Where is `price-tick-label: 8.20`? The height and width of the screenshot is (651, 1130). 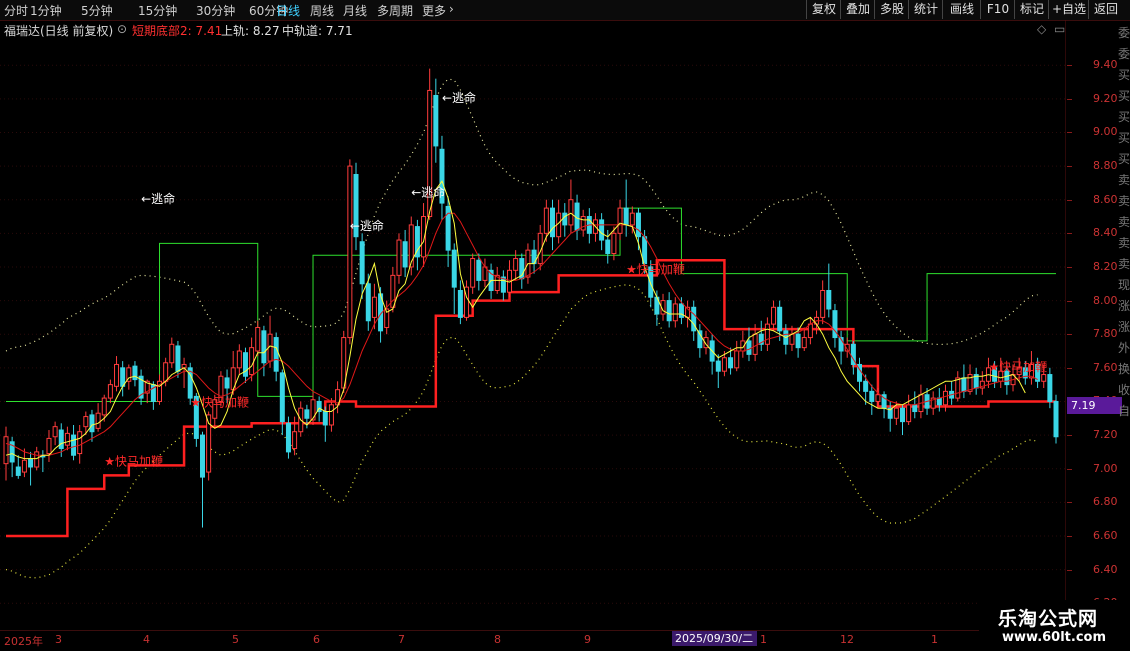
price-tick-label: 8.20 is located at coordinates (1105, 266).